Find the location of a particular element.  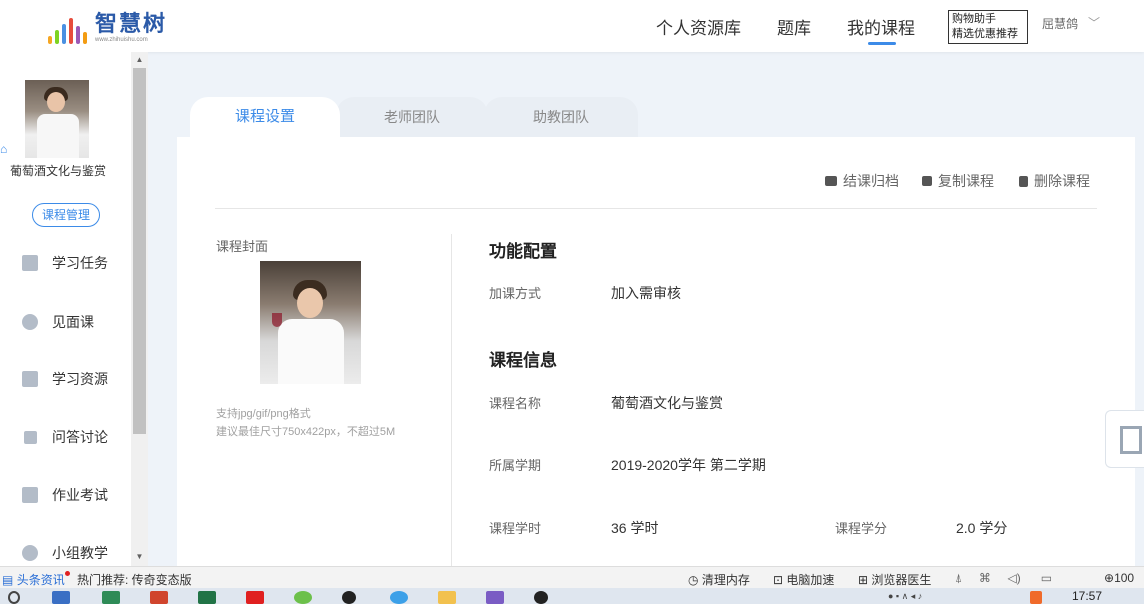

join-method-label: 加课方式 is located at coordinates (515, 293).